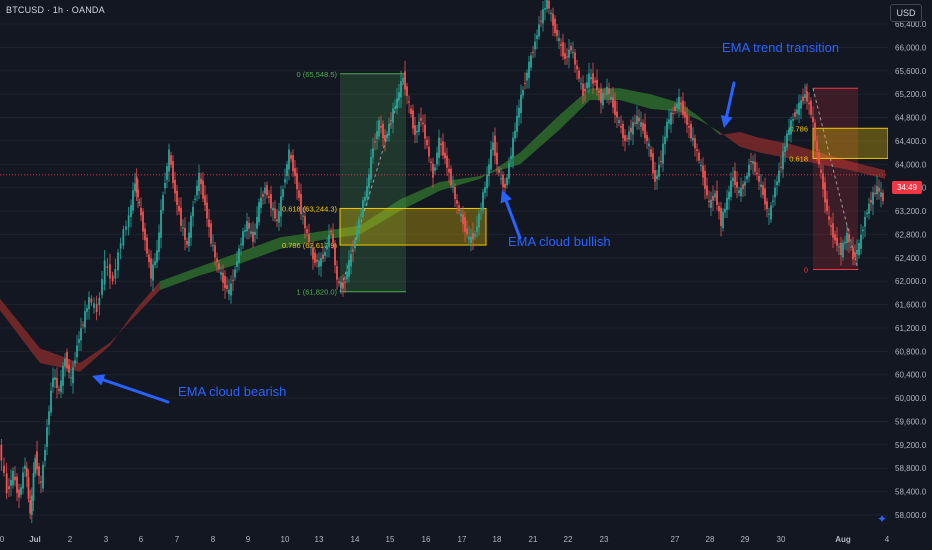 The width and height of the screenshot is (932, 550). Describe the element at coordinates (710, 539) in the screenshot. I see `time-tick-label: 28` at that location.